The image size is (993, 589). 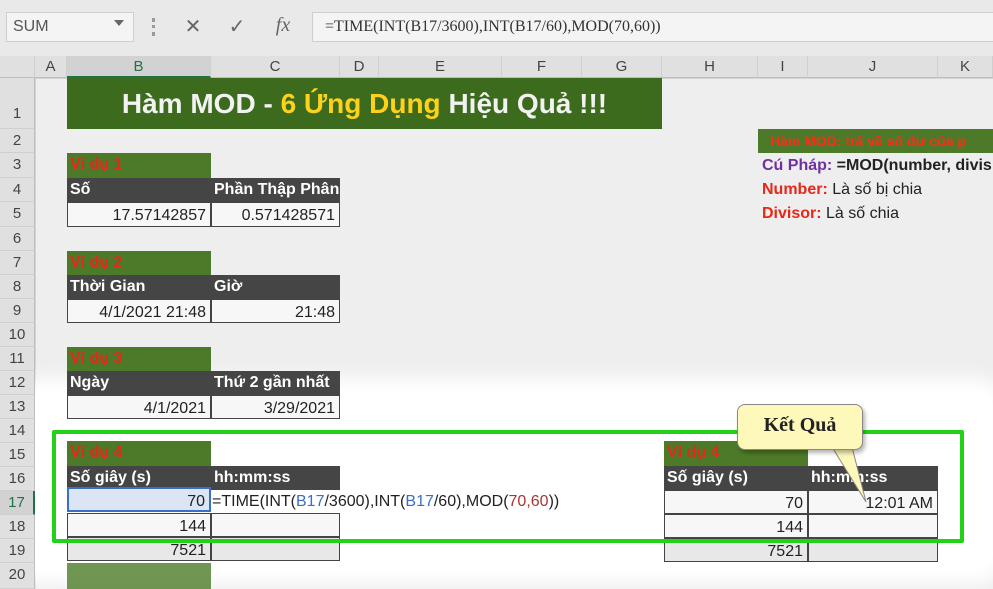 What do you see at coordinates (17, 214) in the screenshot?
I see `row-header-5: 5` at bounding box center [17, 214].